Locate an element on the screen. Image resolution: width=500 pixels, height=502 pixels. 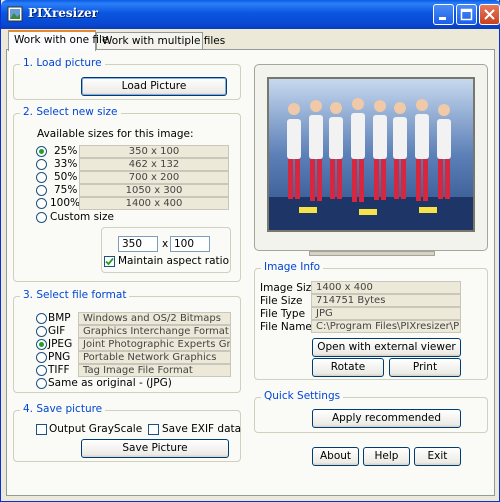
about-button: About is located at coordinates (335, 456).